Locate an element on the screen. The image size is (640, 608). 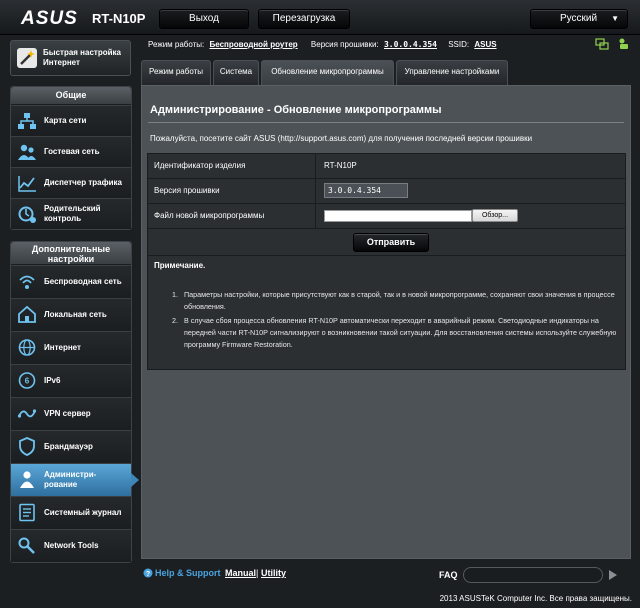
sidebar-item-vpn: VPN сервер is located at coordinates (71, 413).